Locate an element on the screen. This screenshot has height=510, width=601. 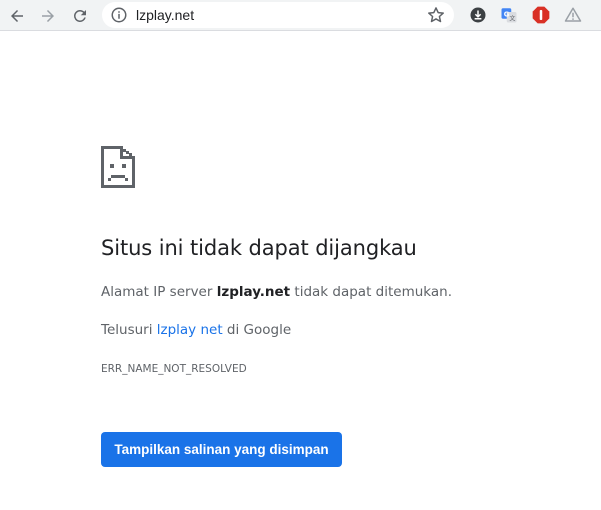
translate-extension-icon: G 文 is located at coordinates (509, 15).